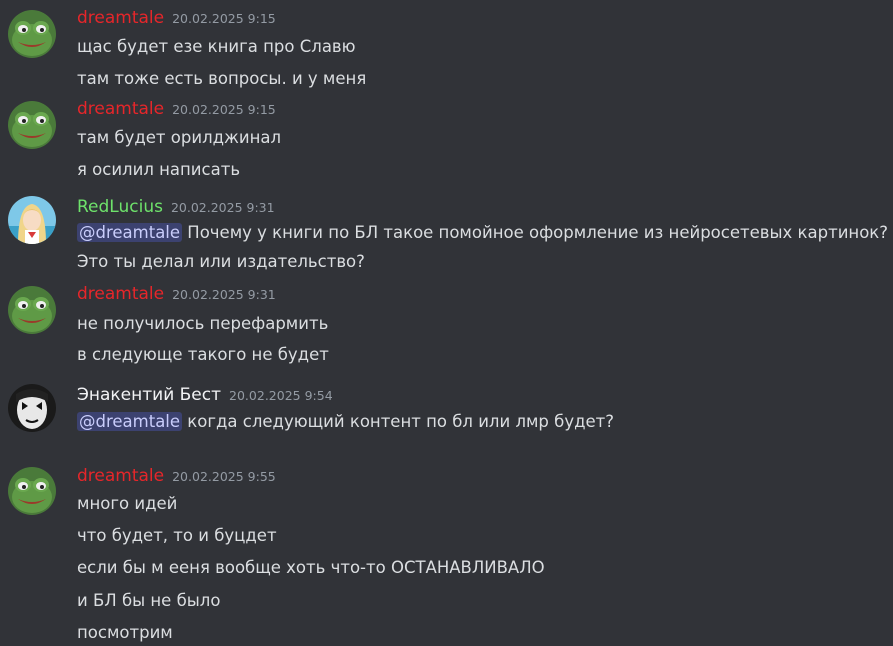 This screenshot has width=893, height=646. What do you see at coordinates (203, 354) in the screenshot?
I see `message-text: в следующе такого не будет` at bounding box center [203, 354].